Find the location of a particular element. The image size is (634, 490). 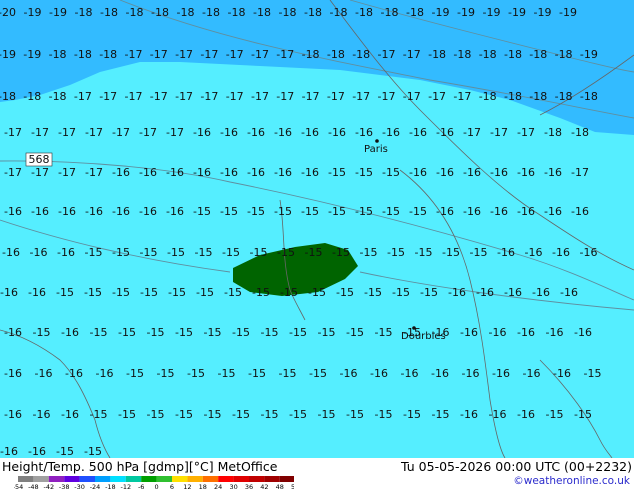

copyright-link: ©weatheronline.co.uk is located at coordinates (571, 481).